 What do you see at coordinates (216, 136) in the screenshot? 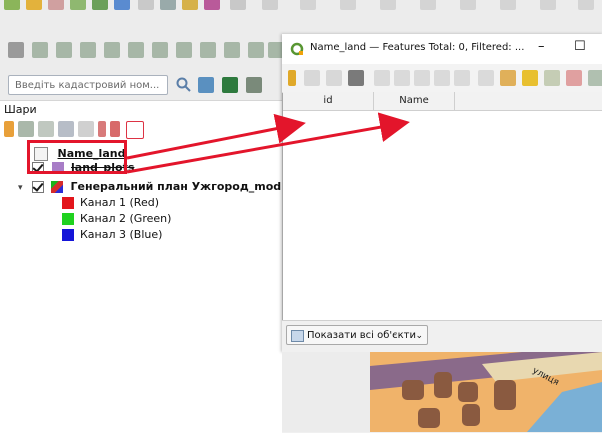
I see `annotation-arrow` at bounding box center [216, 136].